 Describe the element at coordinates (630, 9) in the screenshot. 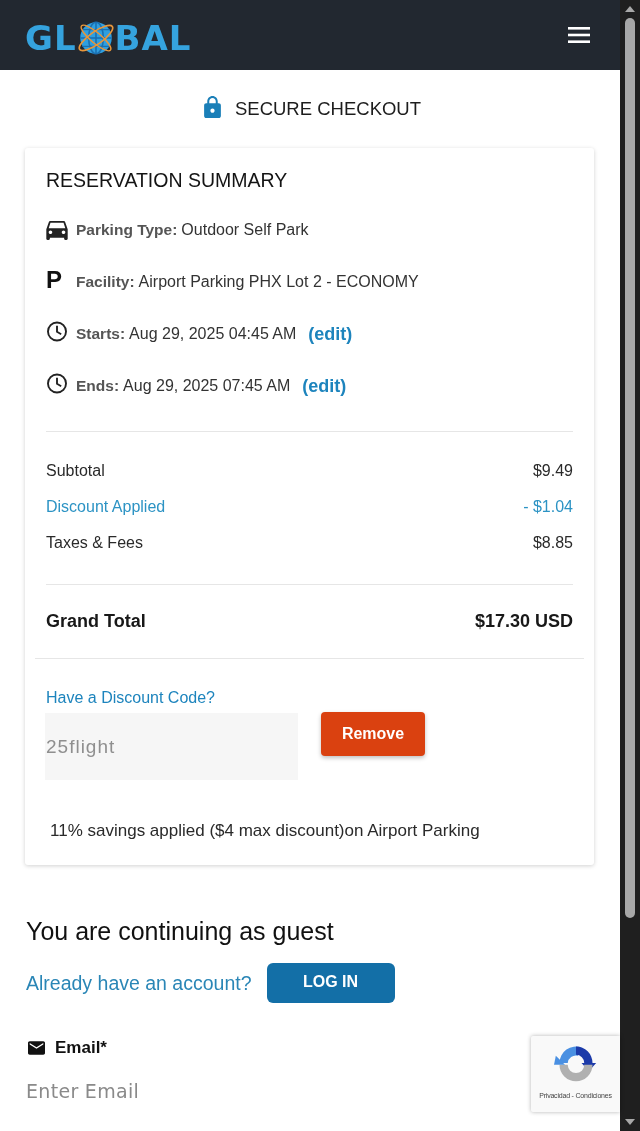

I see `scroll-up-icon` at that location.